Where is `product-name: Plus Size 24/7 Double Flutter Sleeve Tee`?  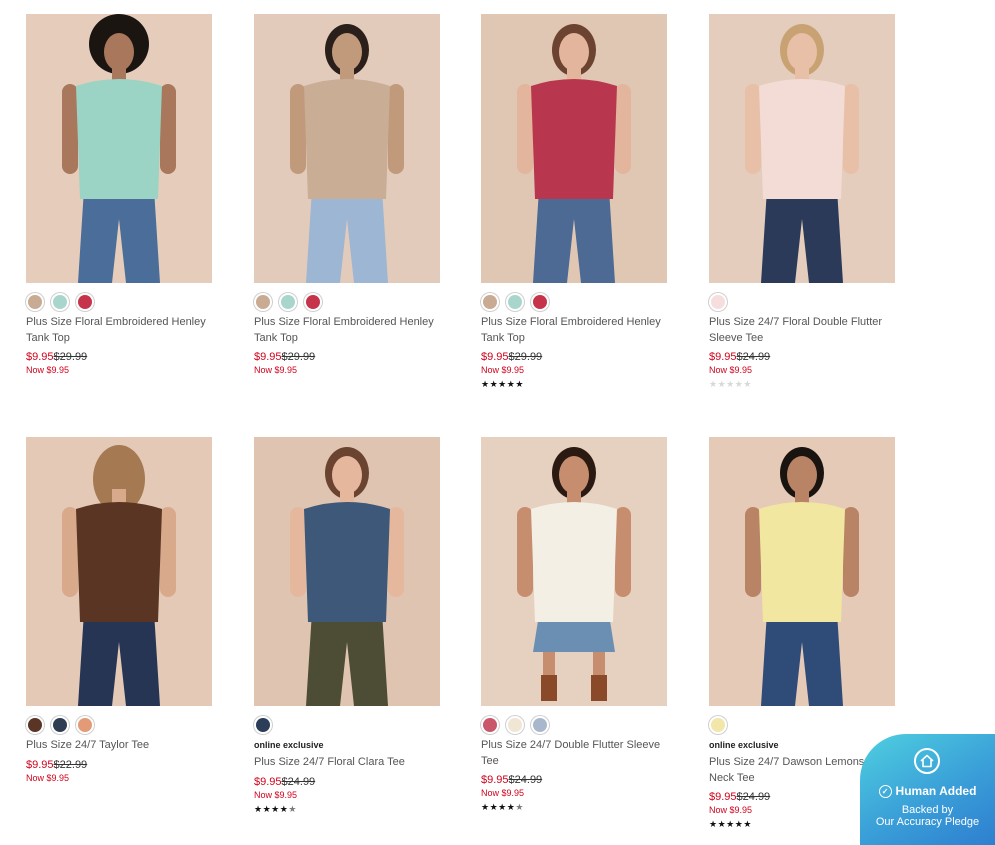
product-name: Plus Size 24/7 Double Flutter Sleeve Tee is located at coordinates (574, 753).